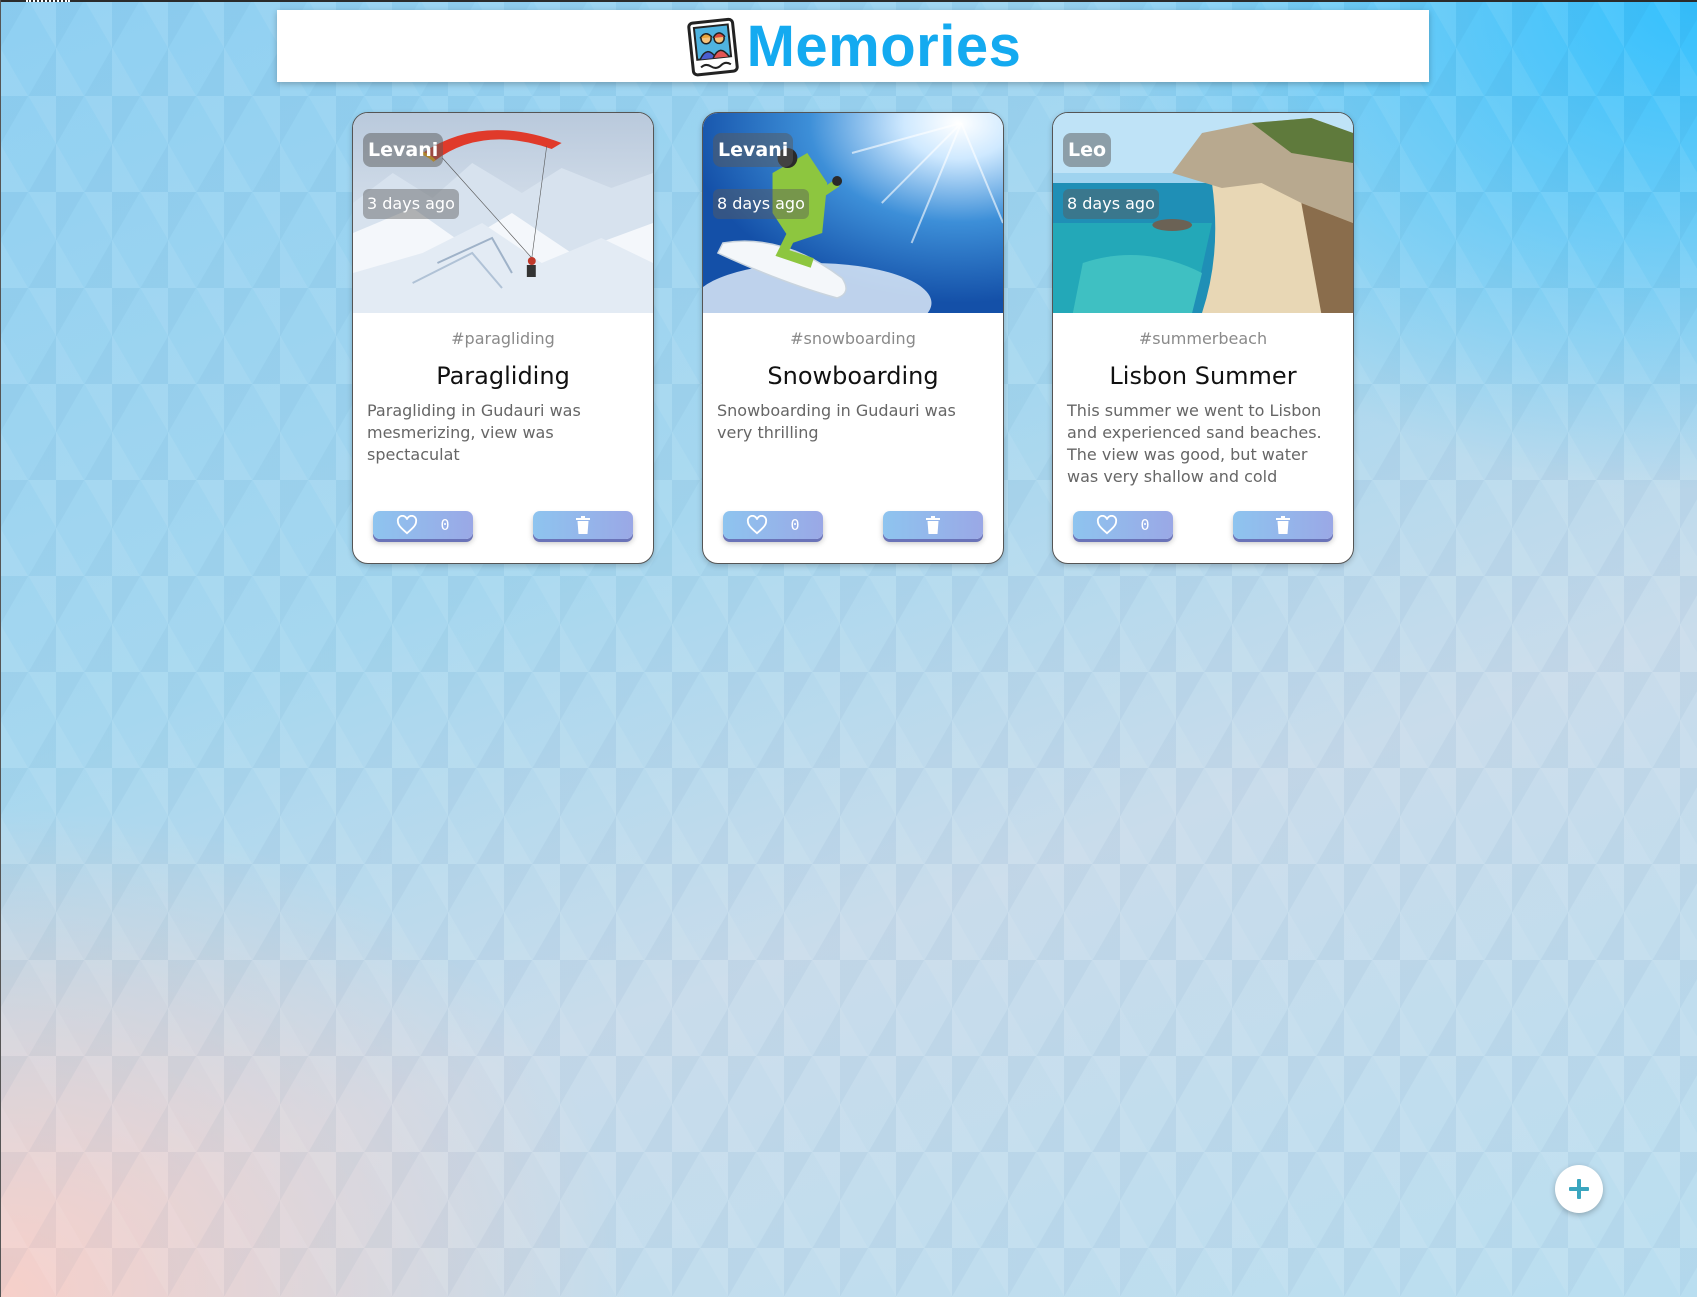  I want to click on post-image: Levani 8 days ago, so click(853, 213).